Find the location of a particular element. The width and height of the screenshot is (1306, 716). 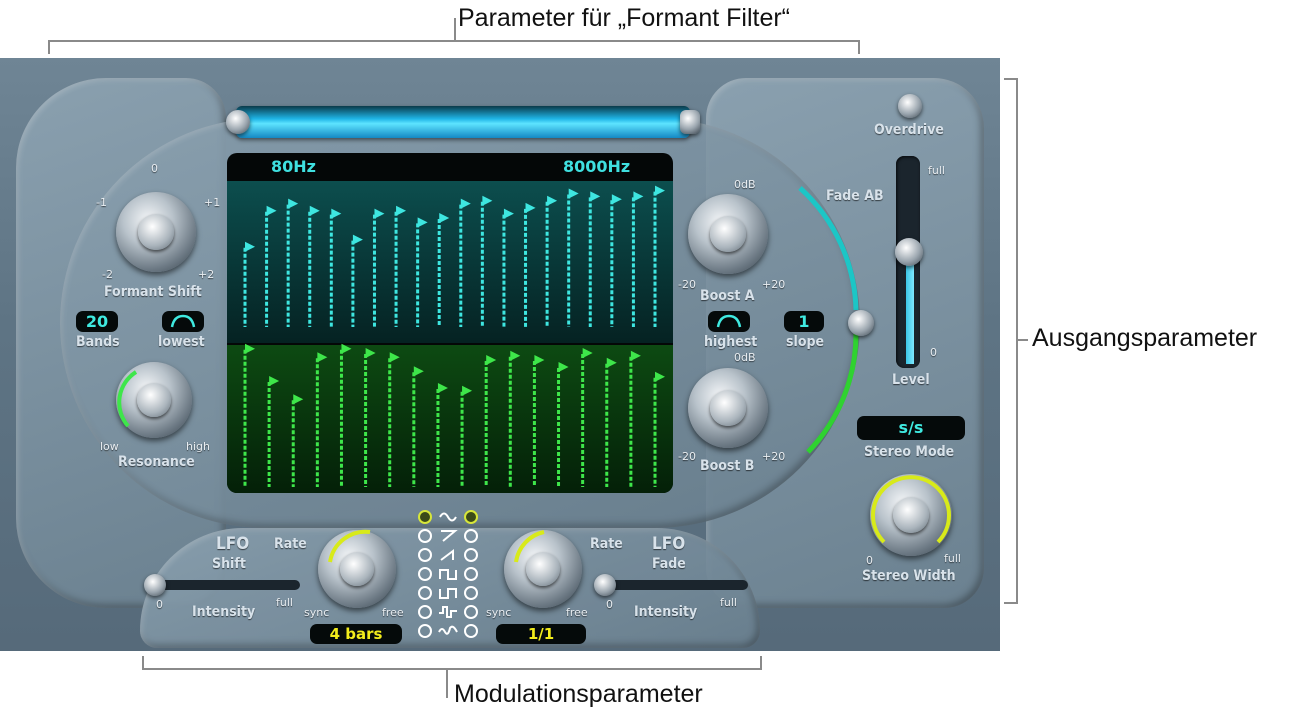

random-smooth-icon is located at coordinates (448, 630).